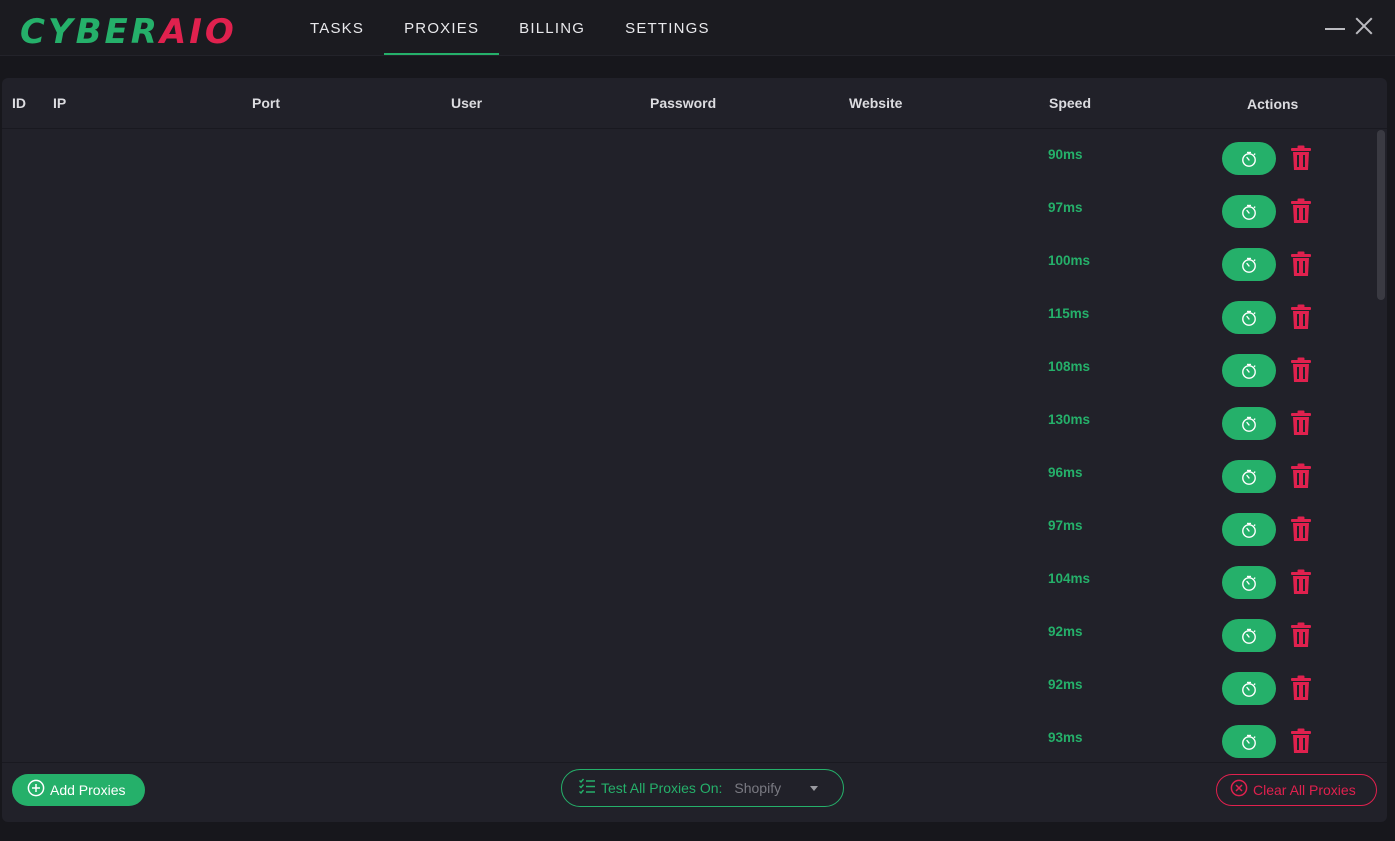 The width and height of the screenshot is (1395, 841). Describe the element at coordinates (587, 788) in the screenshot. I see `checklist-icon` at that location.